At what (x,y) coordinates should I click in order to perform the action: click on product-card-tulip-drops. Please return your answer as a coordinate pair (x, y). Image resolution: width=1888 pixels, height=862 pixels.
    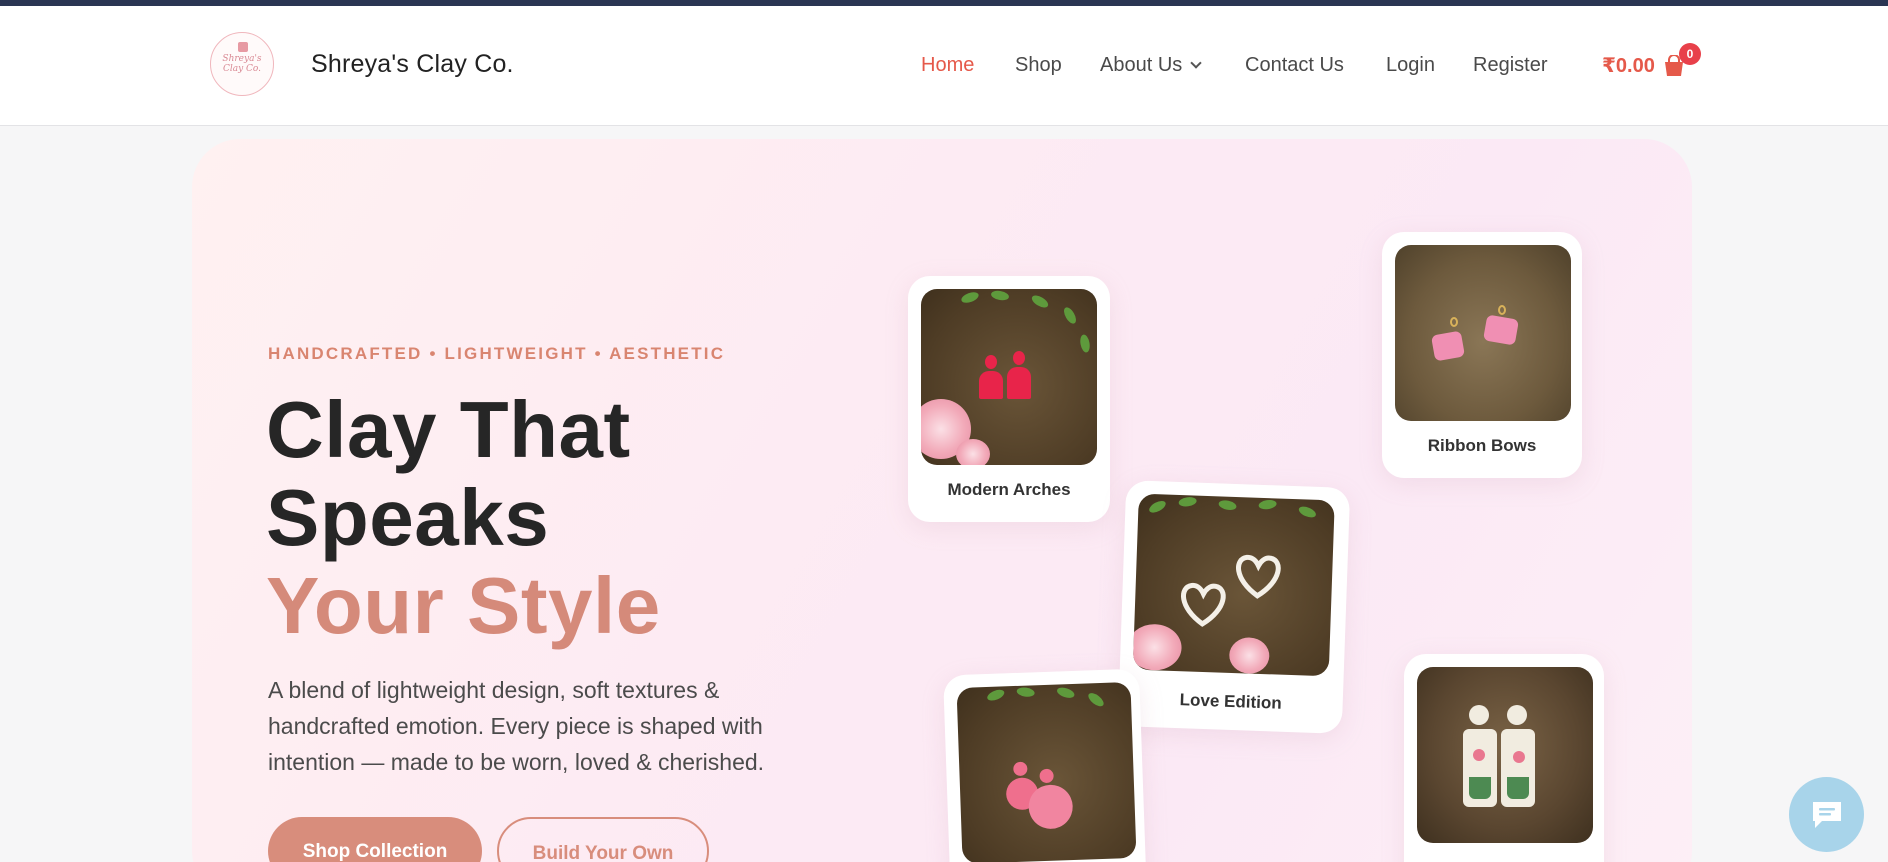
    Looking at the image, I should click on (1504, 758).